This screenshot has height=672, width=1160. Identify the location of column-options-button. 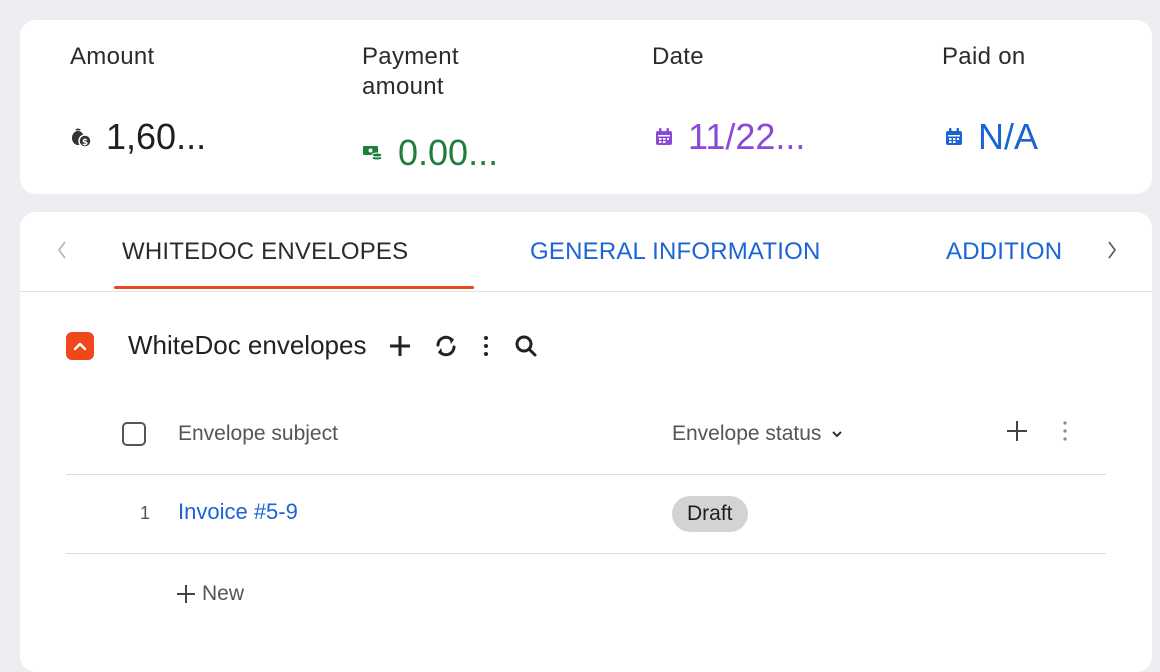
(1065, 433).